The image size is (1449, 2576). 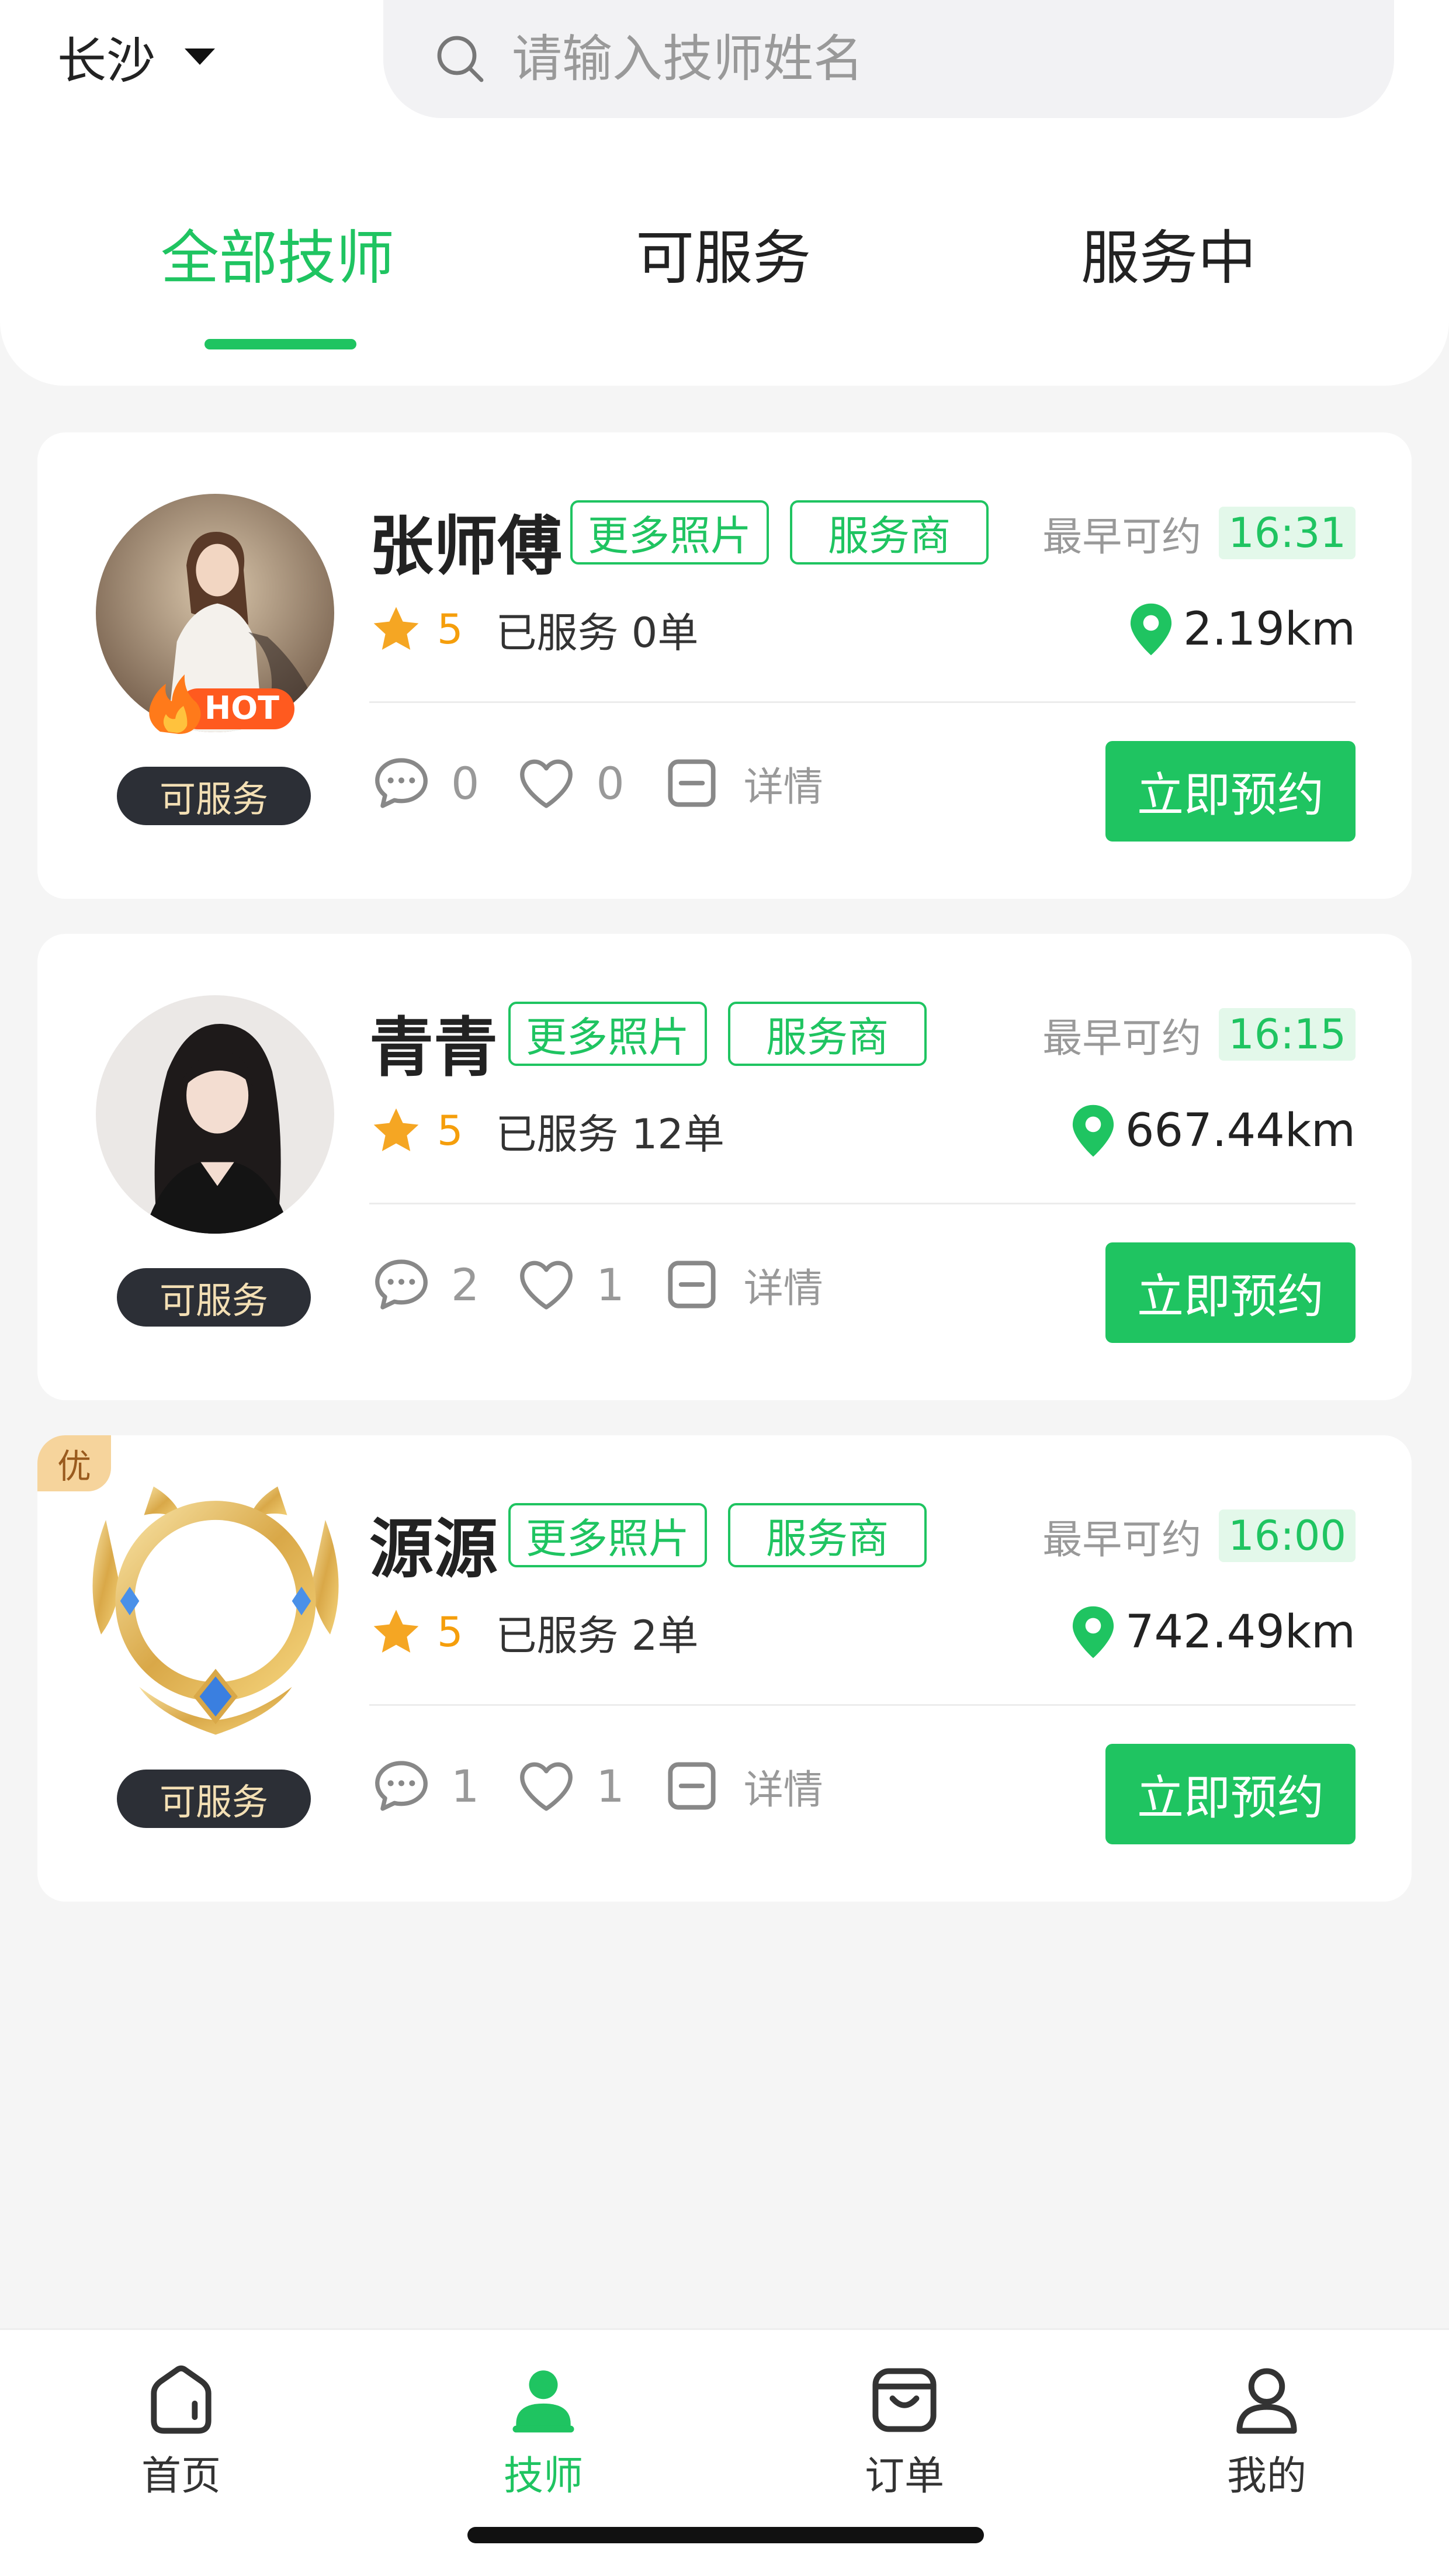 I want to click on nav-label-orders: 订单, so click(x=904, y=2476).